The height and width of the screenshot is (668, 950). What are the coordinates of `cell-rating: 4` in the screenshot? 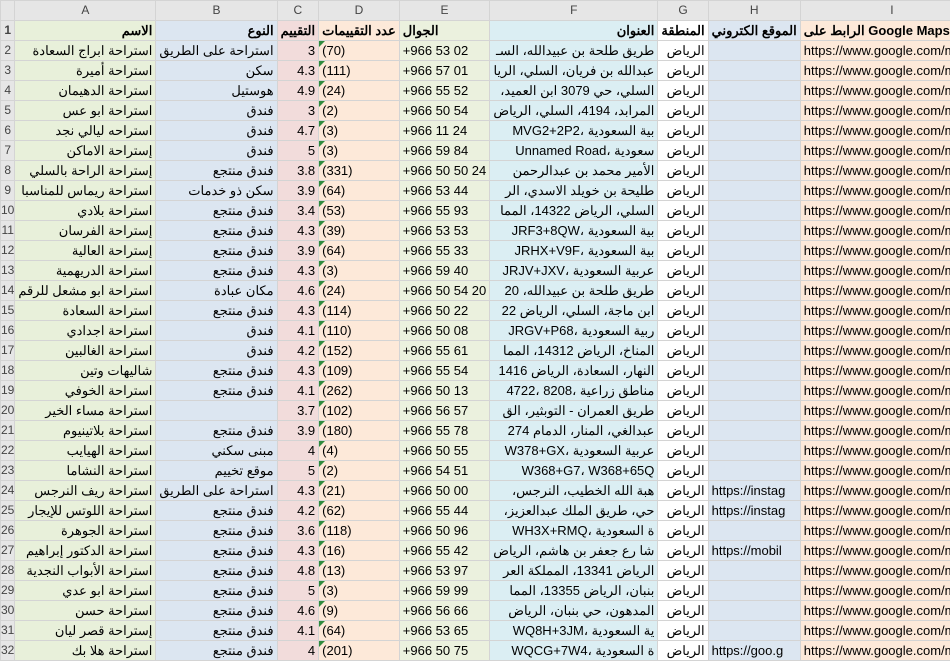 It's located at (298, 650).